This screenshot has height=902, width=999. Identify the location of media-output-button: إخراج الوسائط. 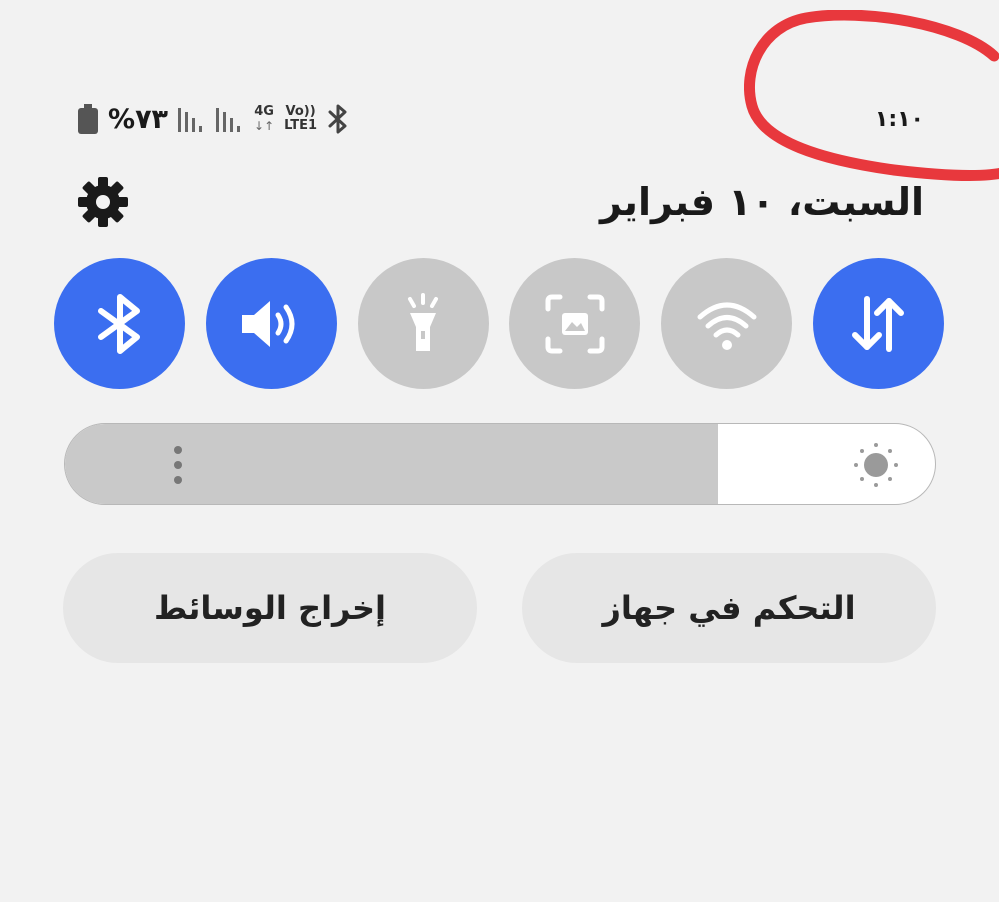
(270, 608).